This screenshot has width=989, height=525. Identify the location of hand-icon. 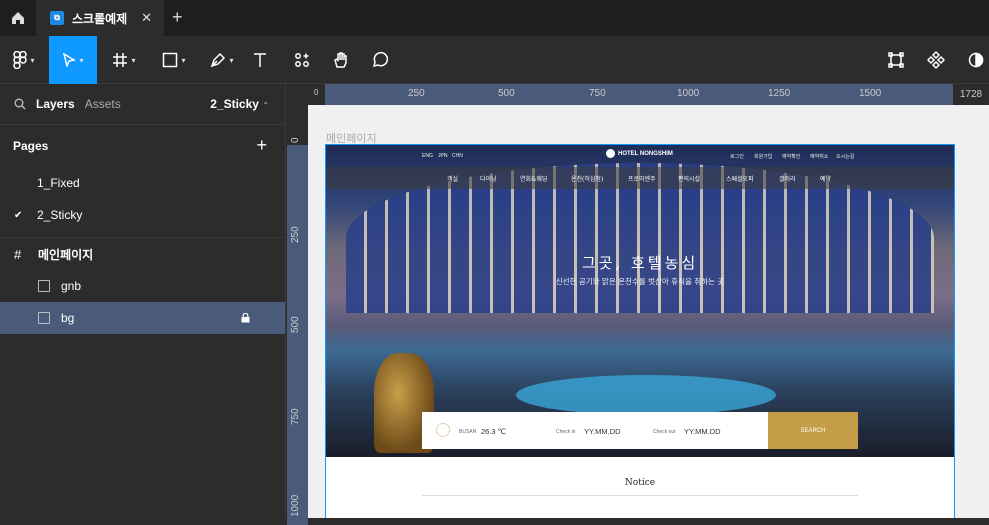
(340, 60).